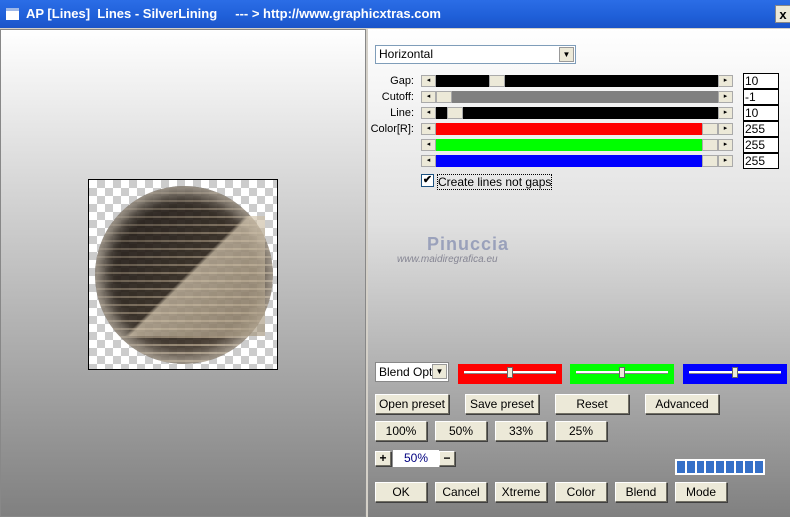 The width and height of the screenshot is (790, 517). What do you see at coordinates (521, 492) in the screenshot?
I see `action-xtreme-button: Xtreme` at bounding box center [521, 492].